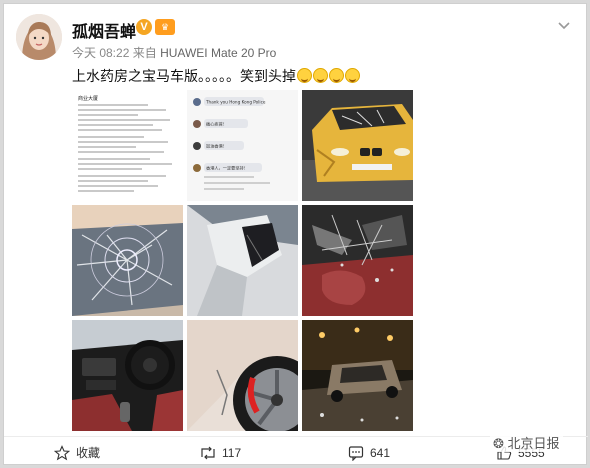  Describe the element at coordinates (235, 102) in the screenshot. I see `comment-1-text: Thank you Hong Kong Police` at that location.